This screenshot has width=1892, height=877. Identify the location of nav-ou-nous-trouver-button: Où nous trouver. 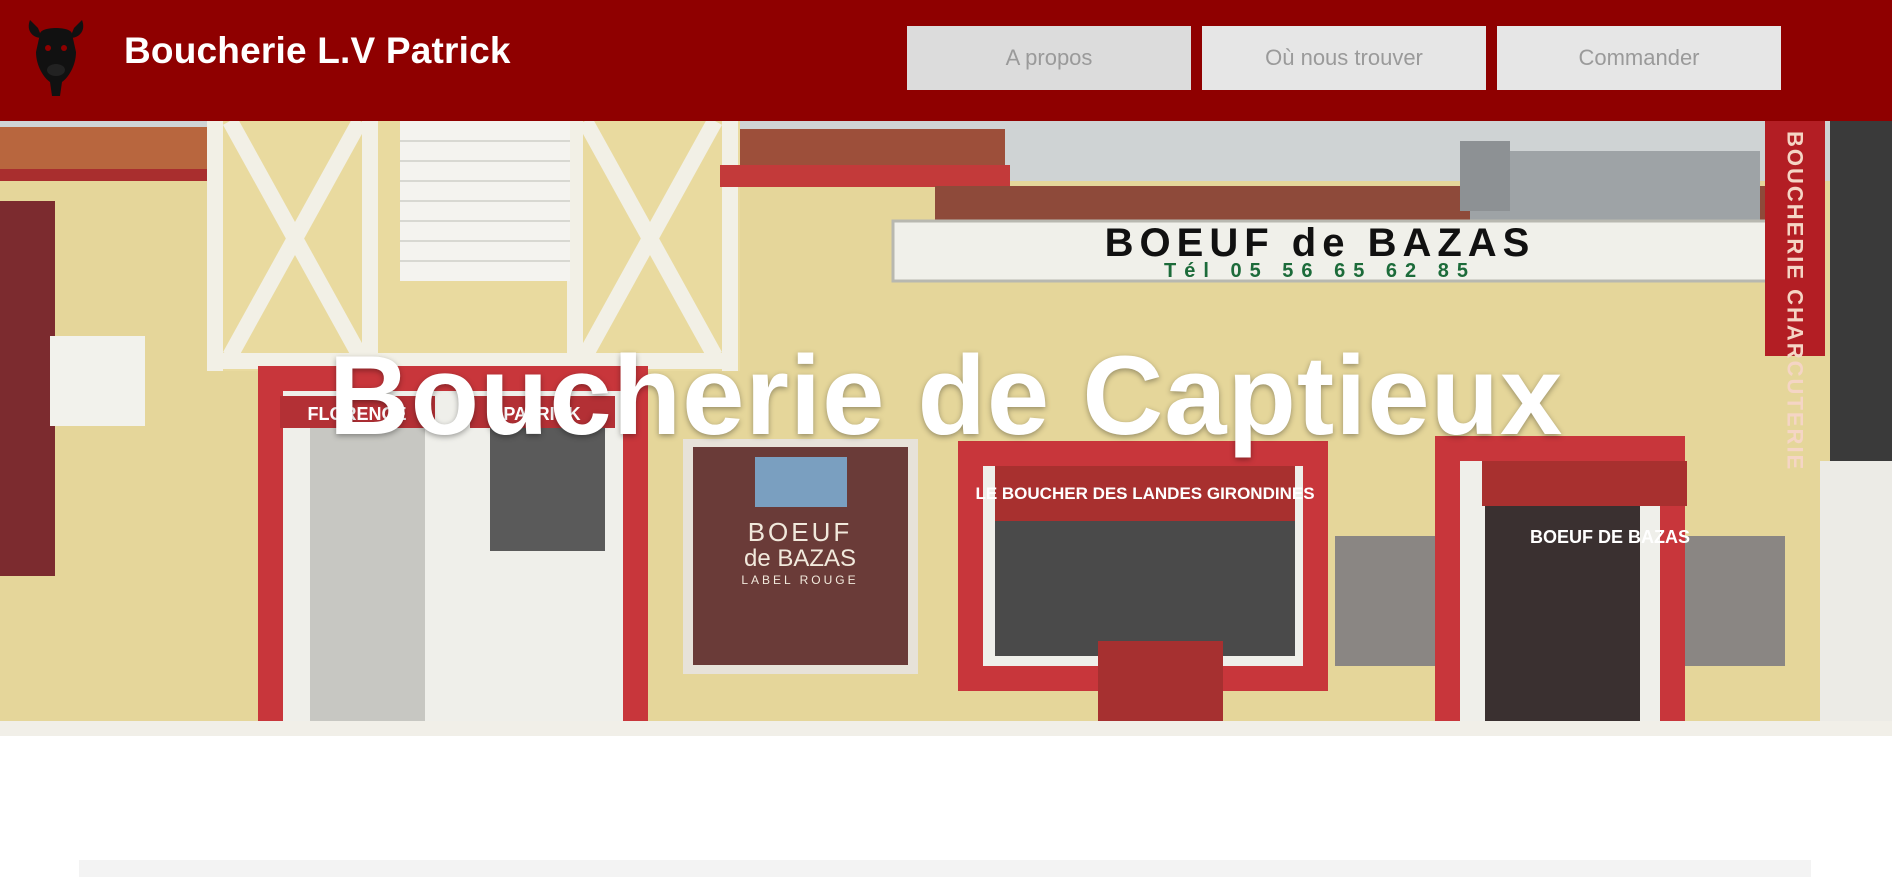
(1344, 58).